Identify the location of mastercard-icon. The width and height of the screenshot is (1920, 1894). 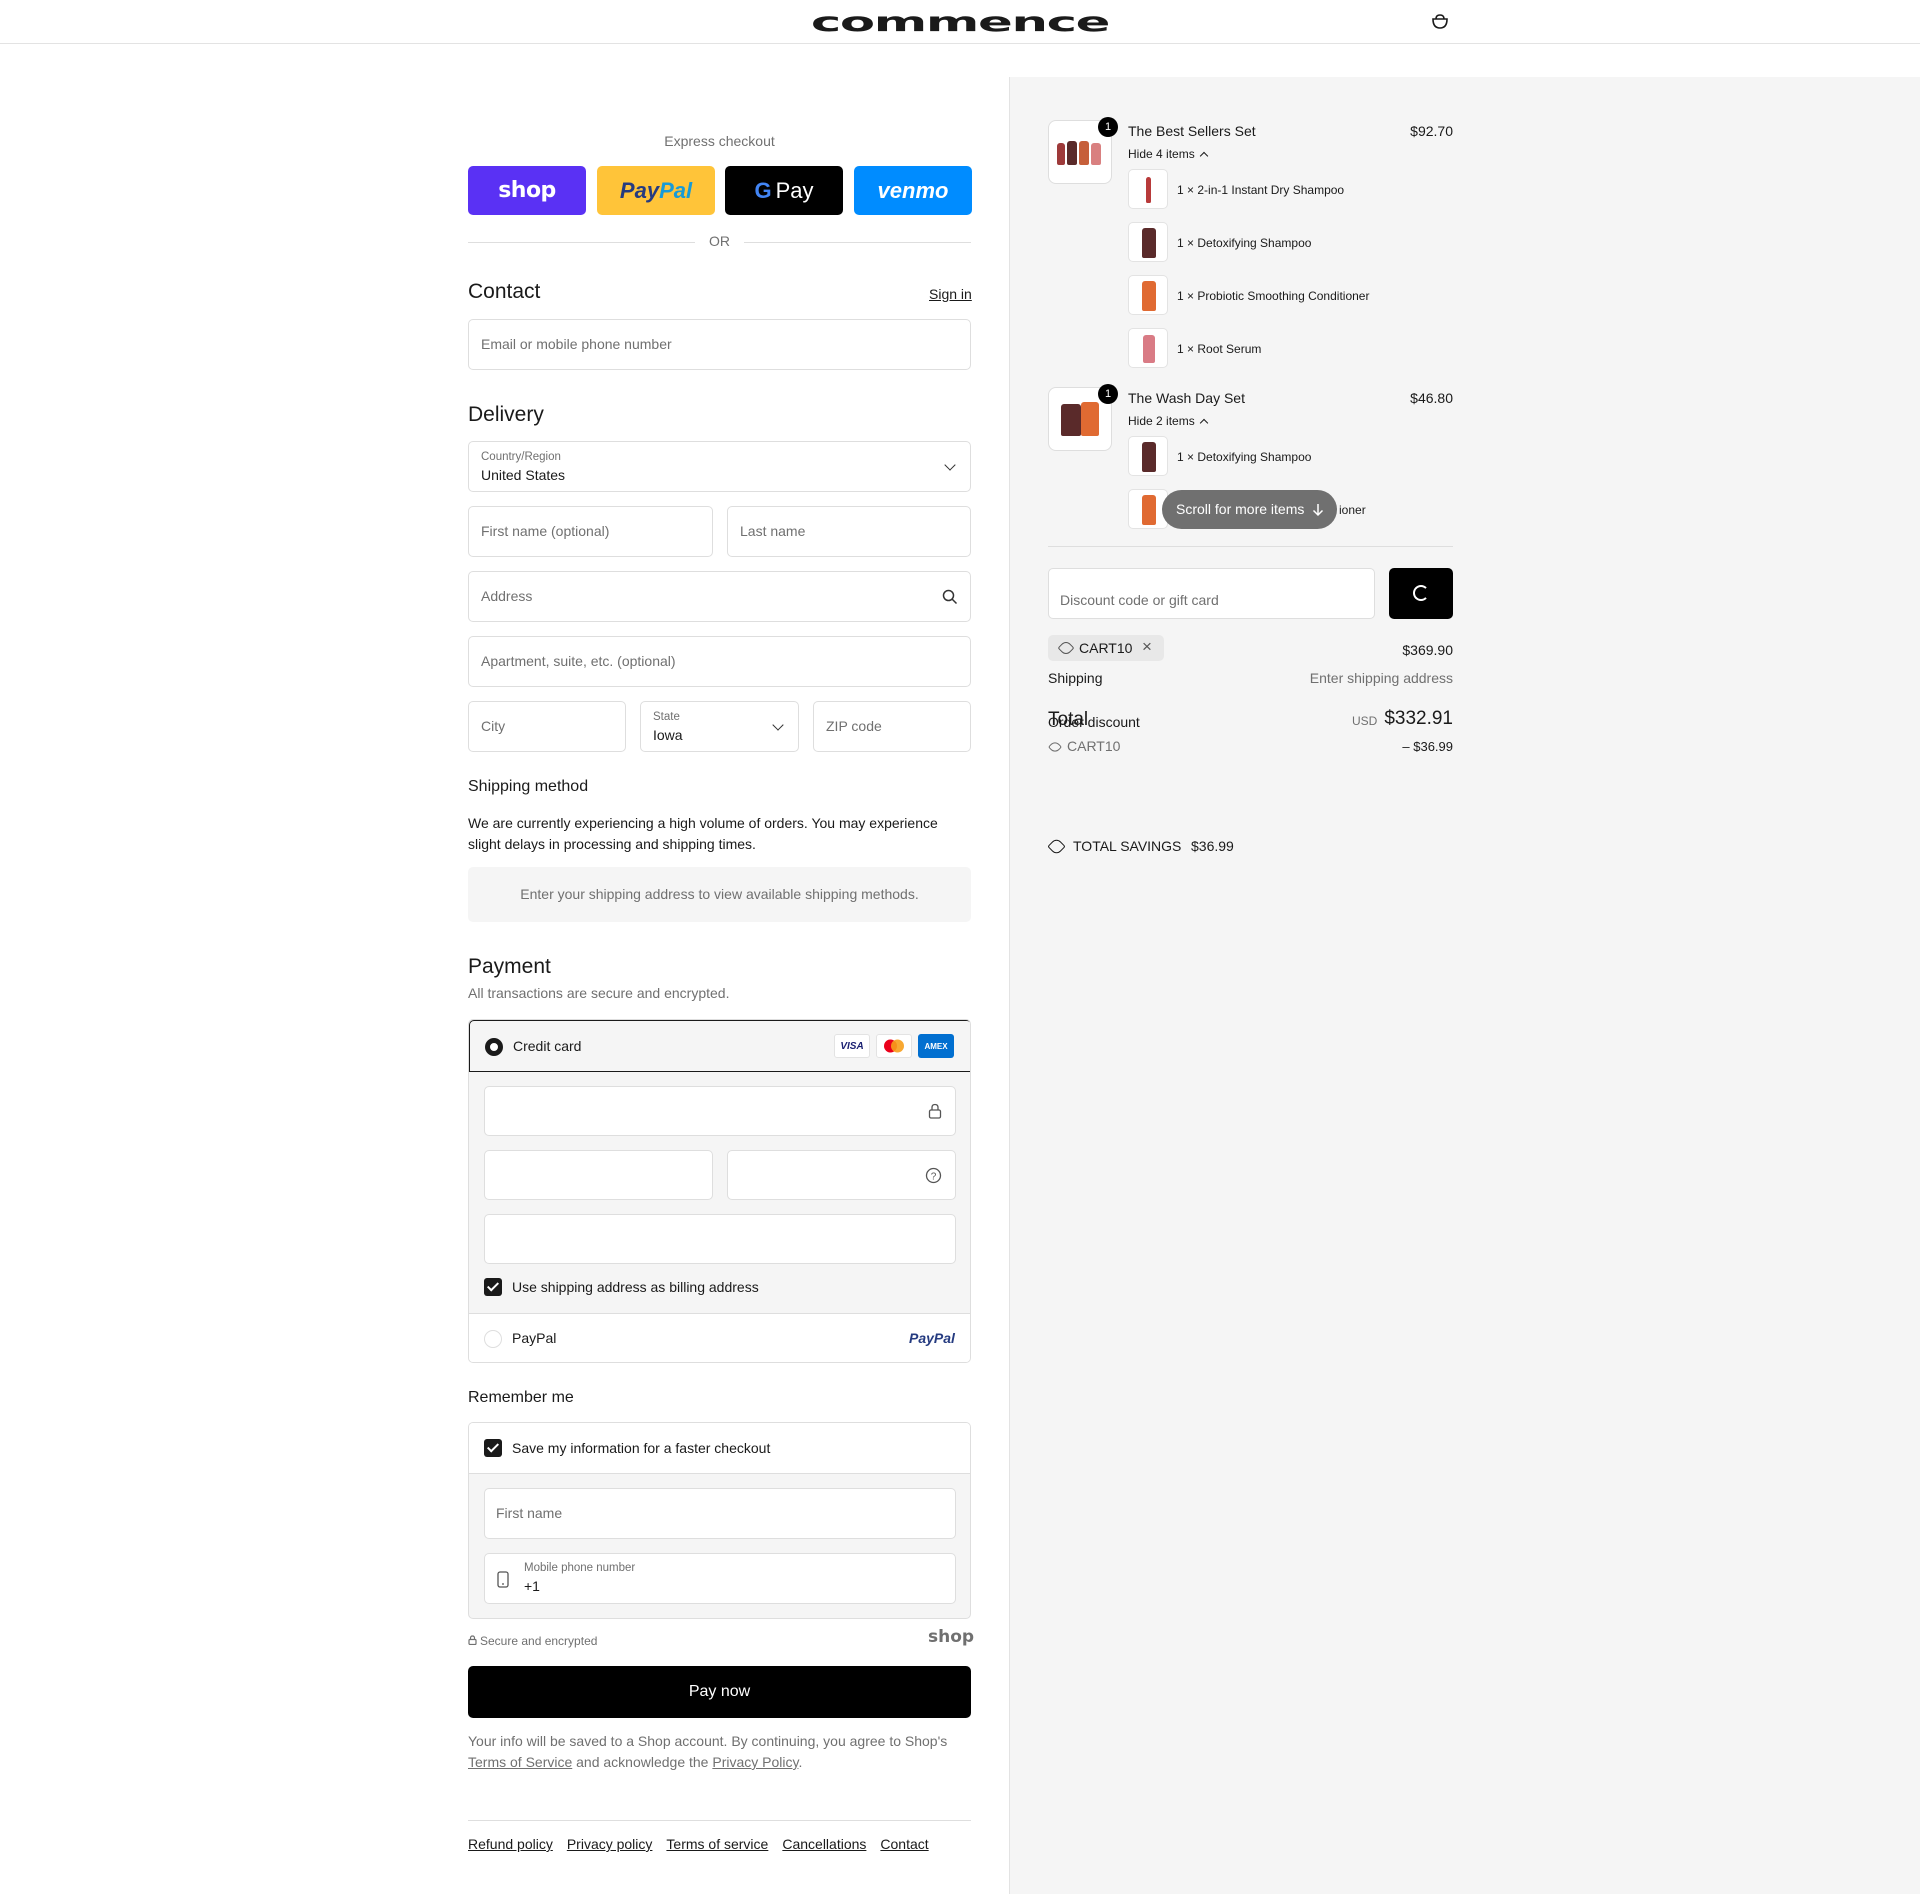
(894, 1046).